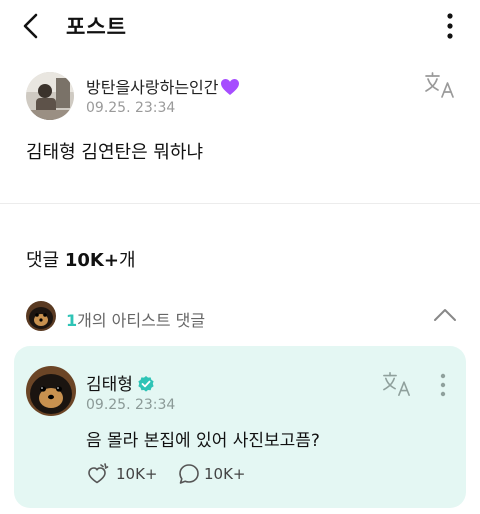 Image resolution: width=480 pixels, height=514 pixels. I want to click on back-arrow-icon, so click(30, 26).